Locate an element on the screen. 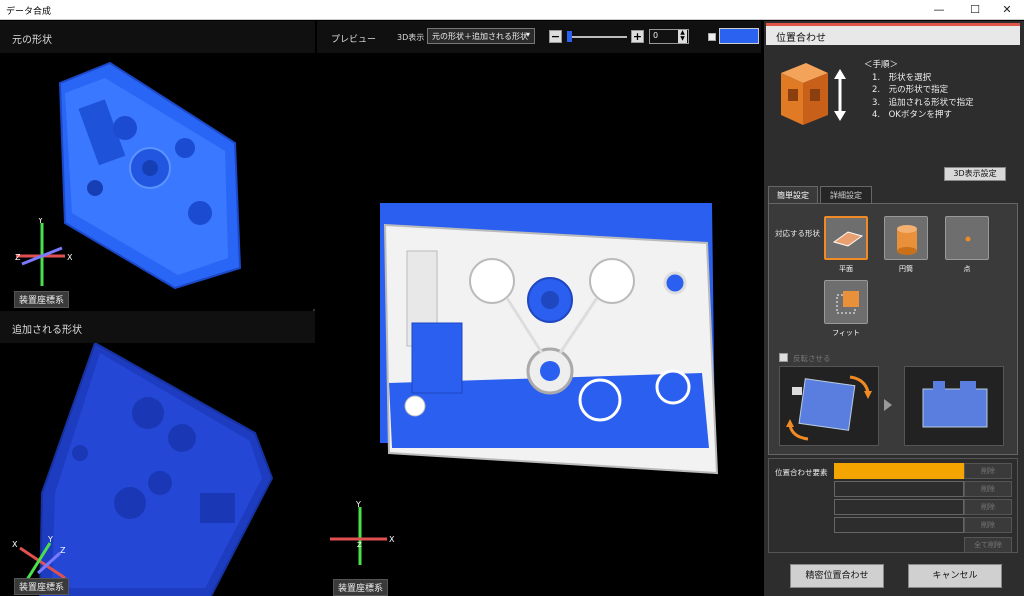 This screenshot has width=1024, height=596. spinner-value: 0 is located at coordinates (656, 35).